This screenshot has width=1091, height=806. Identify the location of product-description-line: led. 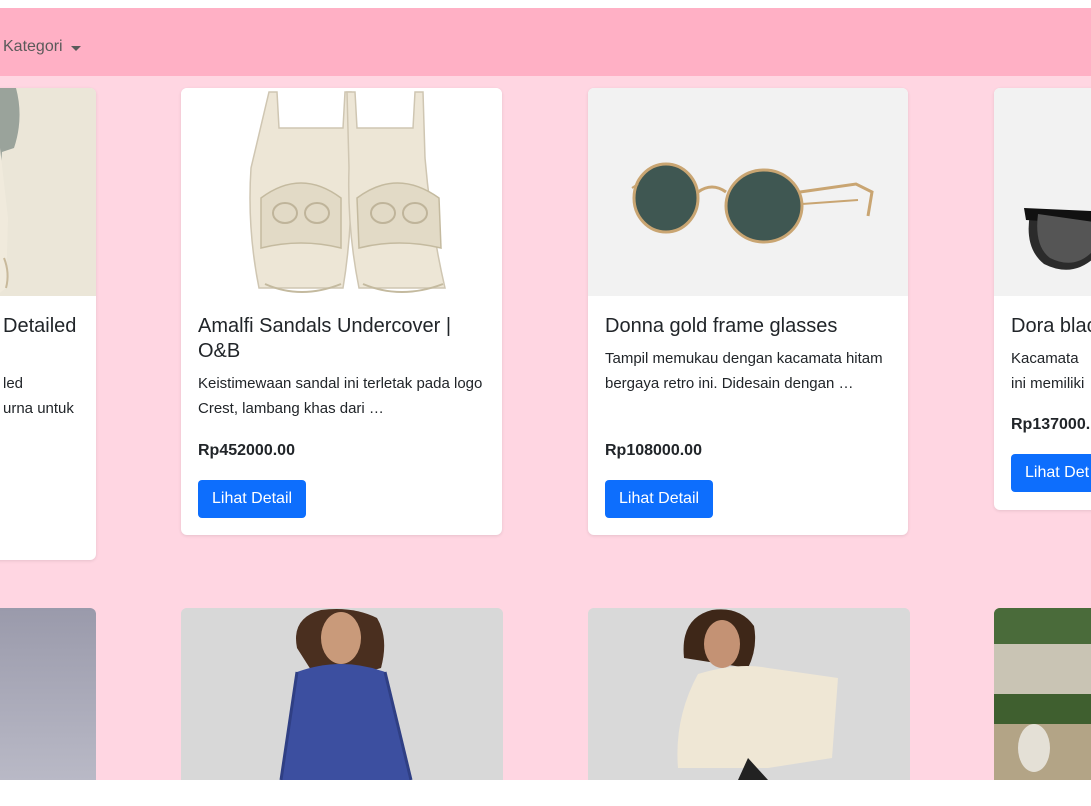
(13, 383).